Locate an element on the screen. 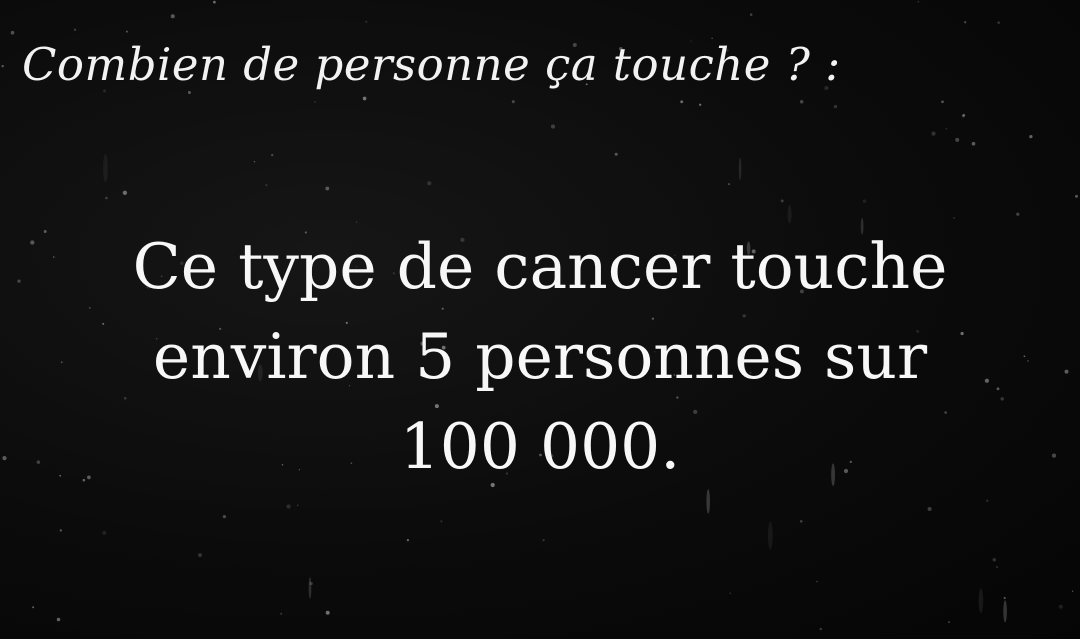 This screenshot has height=639, width=1080. answer-line-2: environ 5 personnes sur is located at coordinates (540, 356).